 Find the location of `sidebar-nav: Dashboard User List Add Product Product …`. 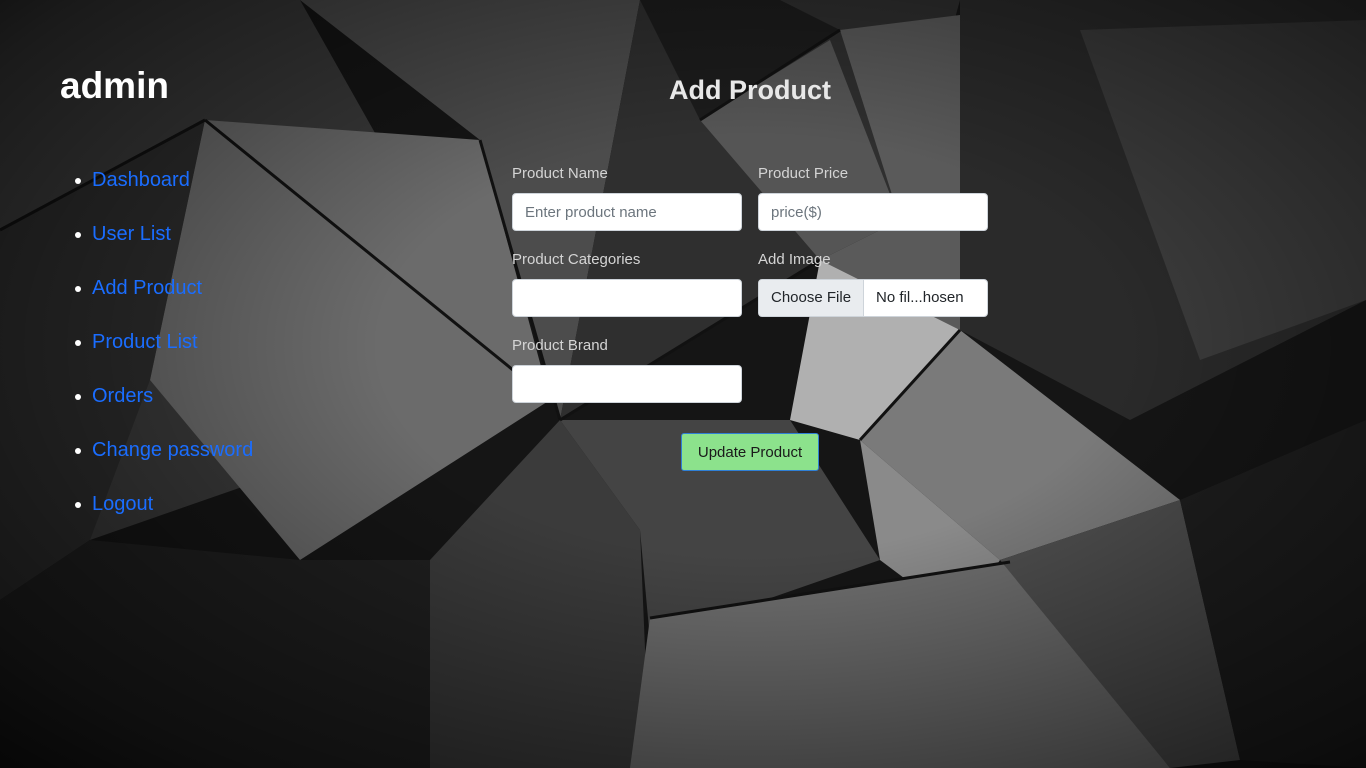

sidebar-nav: Dashboard User List Add Product Product … is located at coordinates (163, 355).